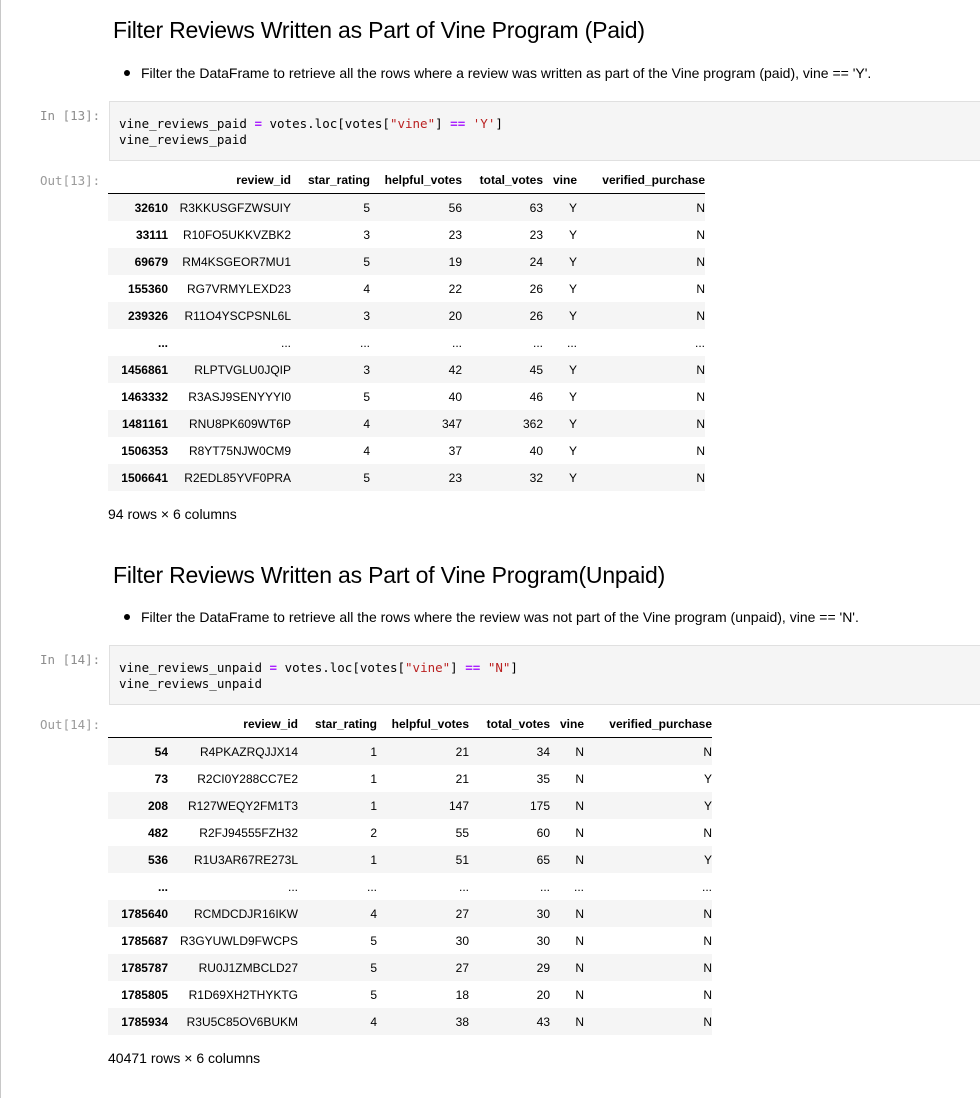 The image size is (980, 1098). Describe the element at coordinates (144, 396) in the screenshot. I see `row-index: 1463332` at that location.